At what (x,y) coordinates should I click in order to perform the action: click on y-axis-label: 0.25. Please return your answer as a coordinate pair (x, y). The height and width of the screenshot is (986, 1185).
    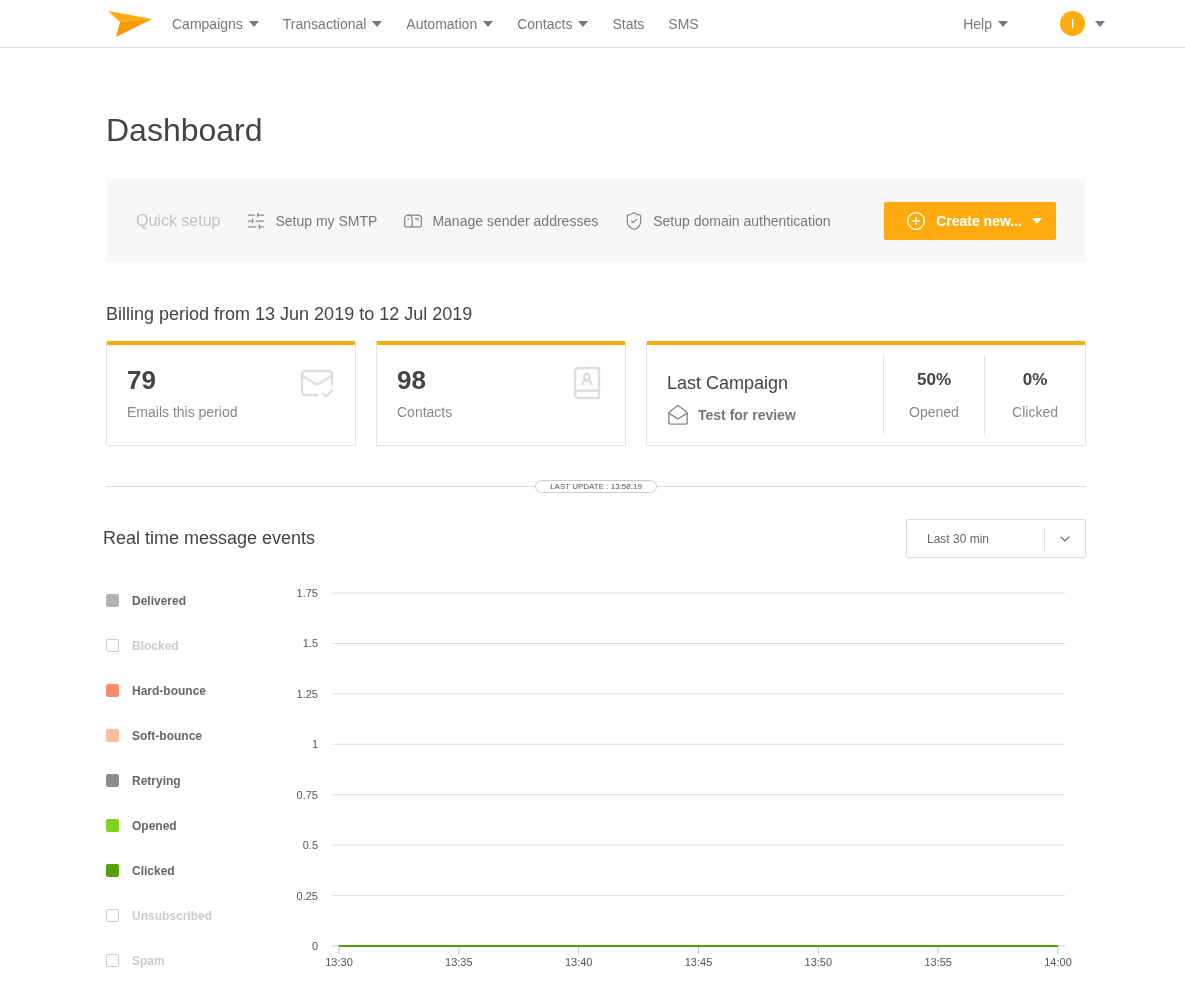
    Looking at the image, I should click on (307, 895).